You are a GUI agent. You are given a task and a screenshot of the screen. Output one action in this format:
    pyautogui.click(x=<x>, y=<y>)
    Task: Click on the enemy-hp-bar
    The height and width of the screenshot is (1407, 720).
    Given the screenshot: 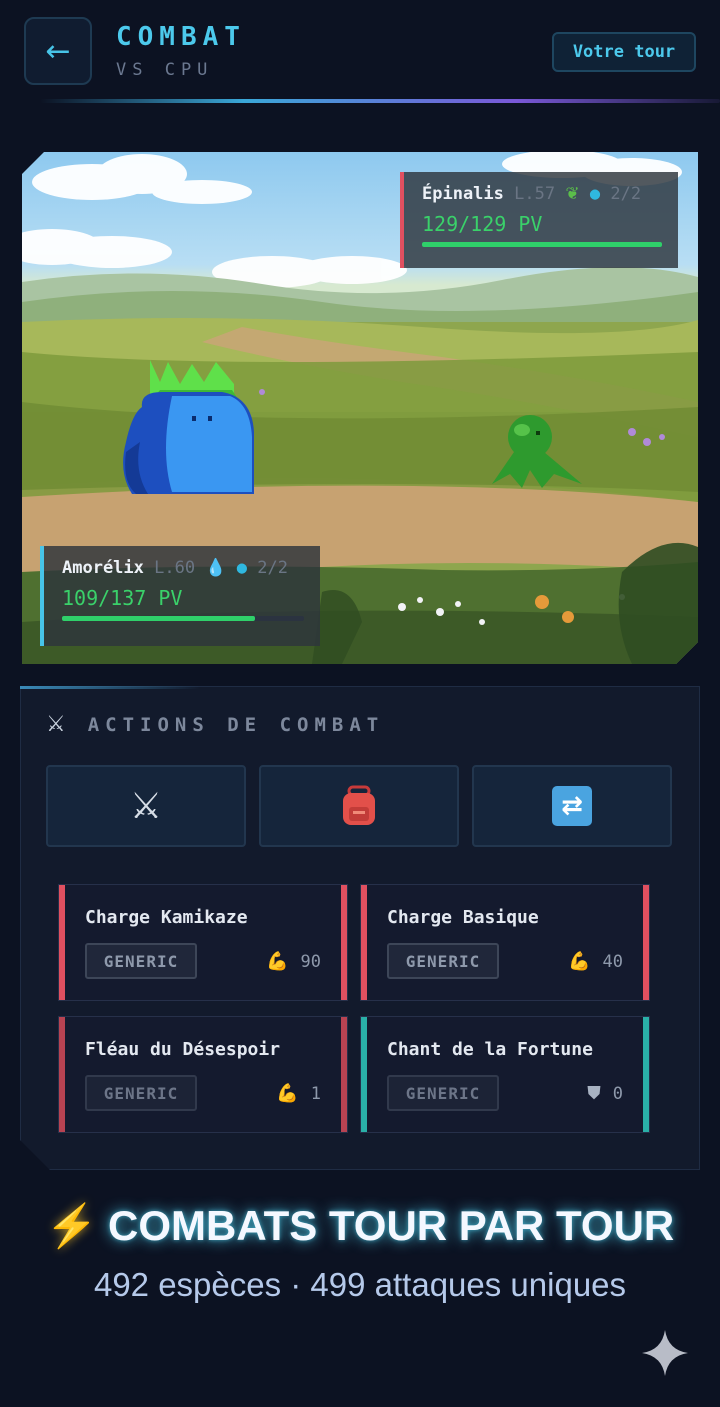 What is the action you would take?
    pyautogui.click(x=542, y=244)
    